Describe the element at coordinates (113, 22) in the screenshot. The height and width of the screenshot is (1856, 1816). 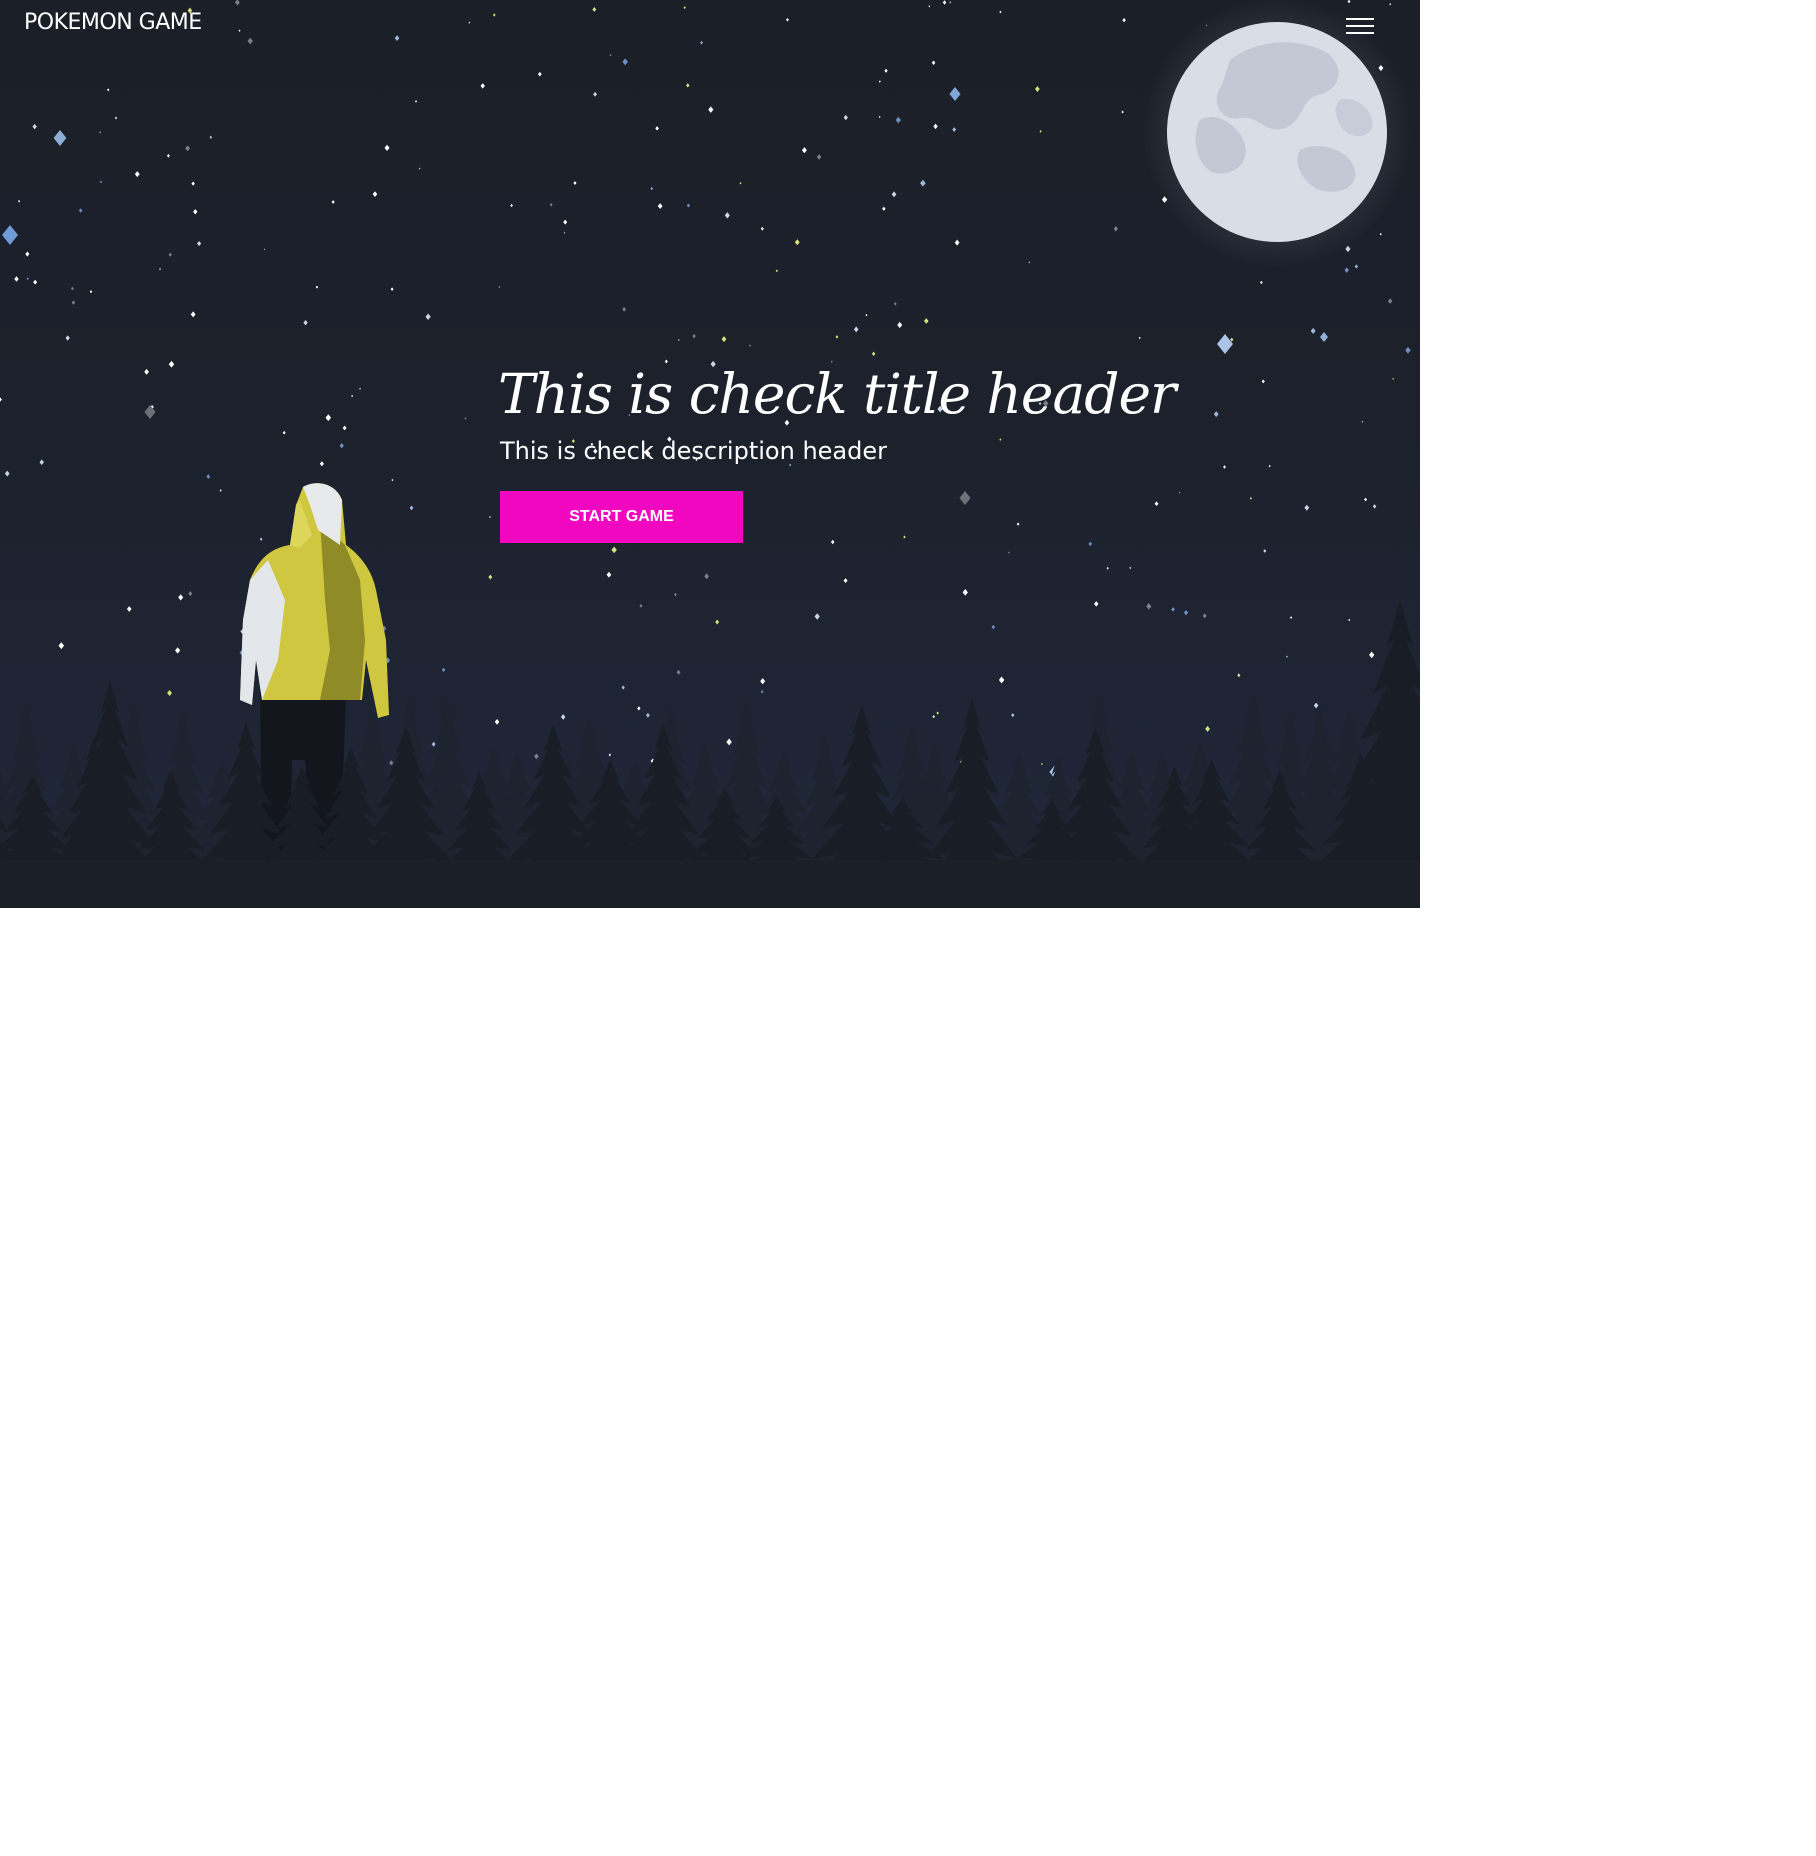
I see `brand-title: POKEMON GAME` at that location.